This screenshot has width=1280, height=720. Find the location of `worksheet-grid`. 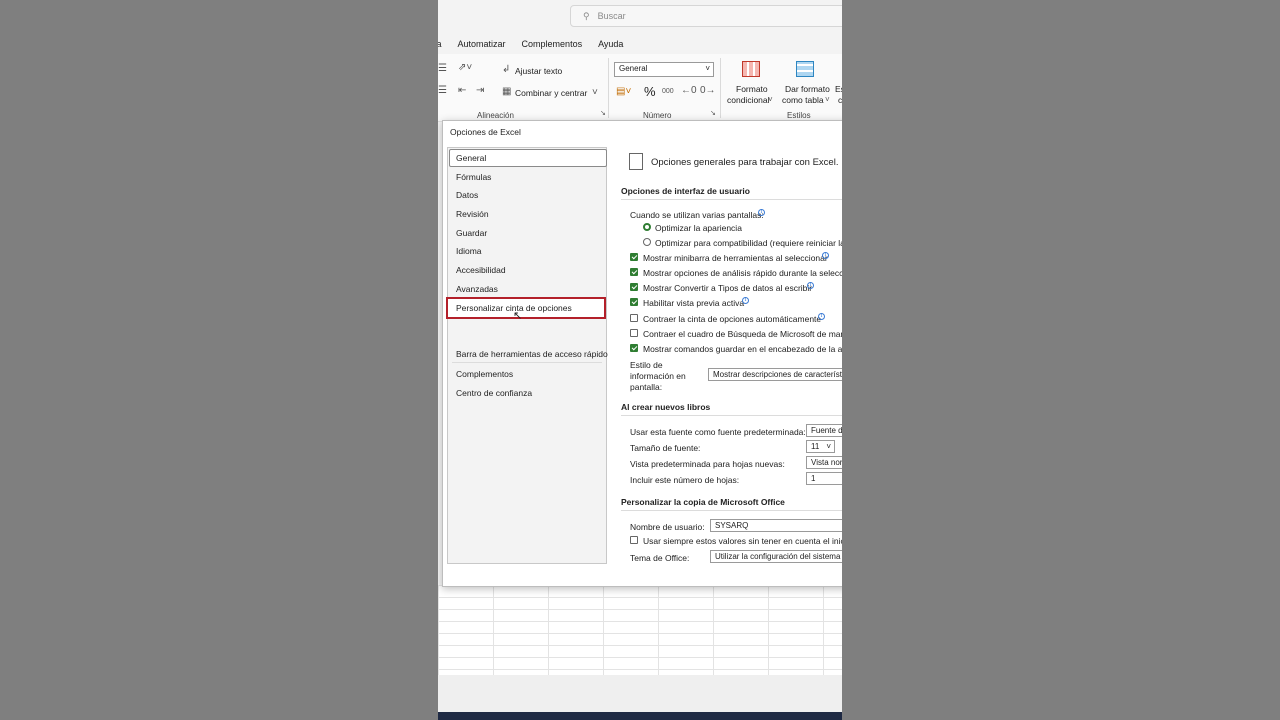

worksheet-grid is located at coordinates (640, 630).